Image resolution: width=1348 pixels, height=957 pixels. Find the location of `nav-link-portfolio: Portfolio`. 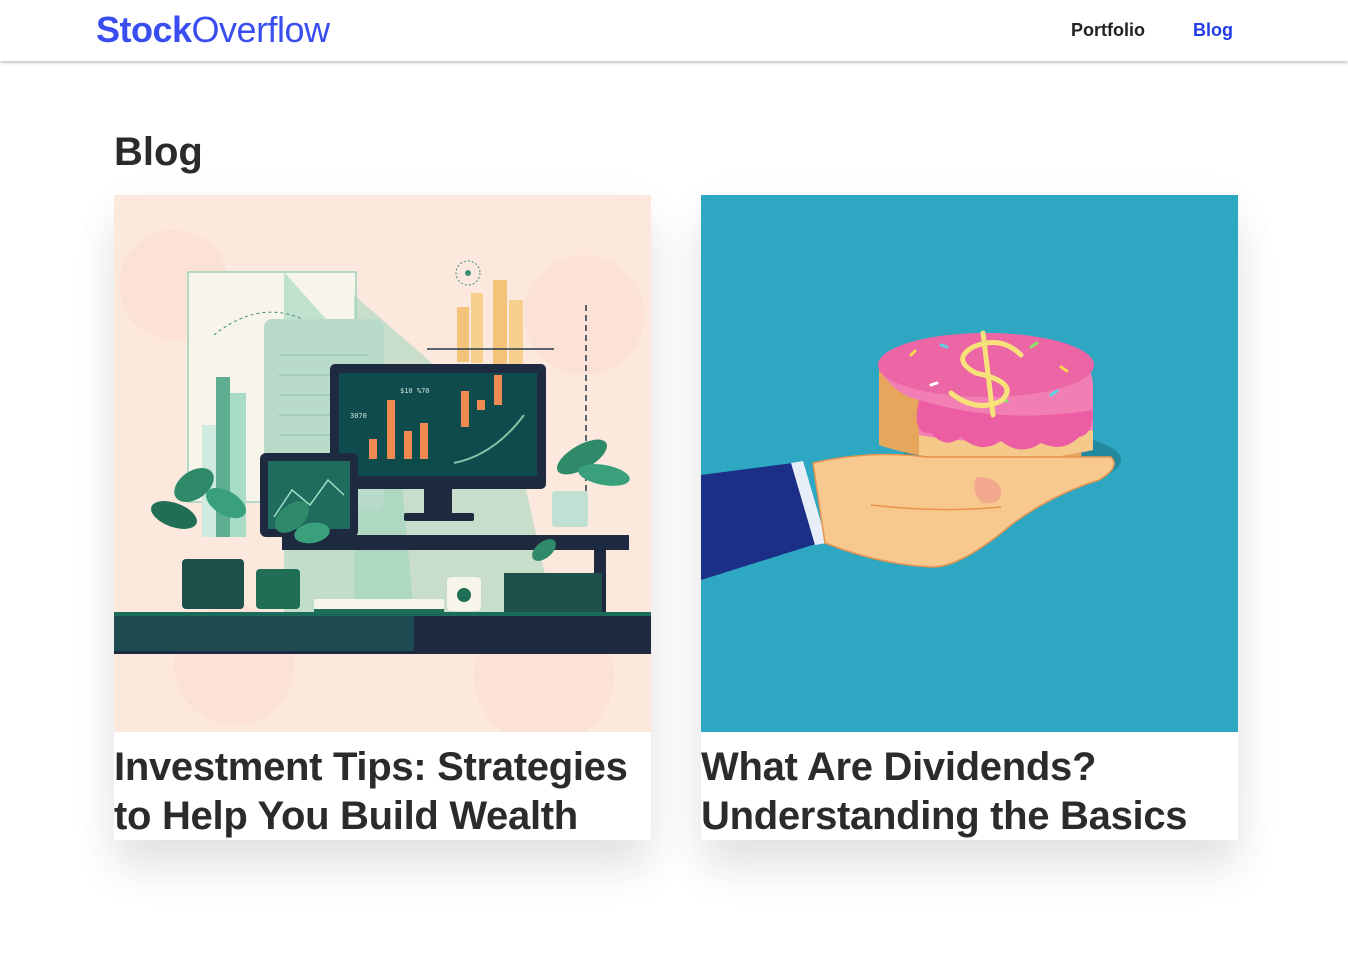

nav-link-portfolio: Portfolio is located at coordinates (1108, 30).